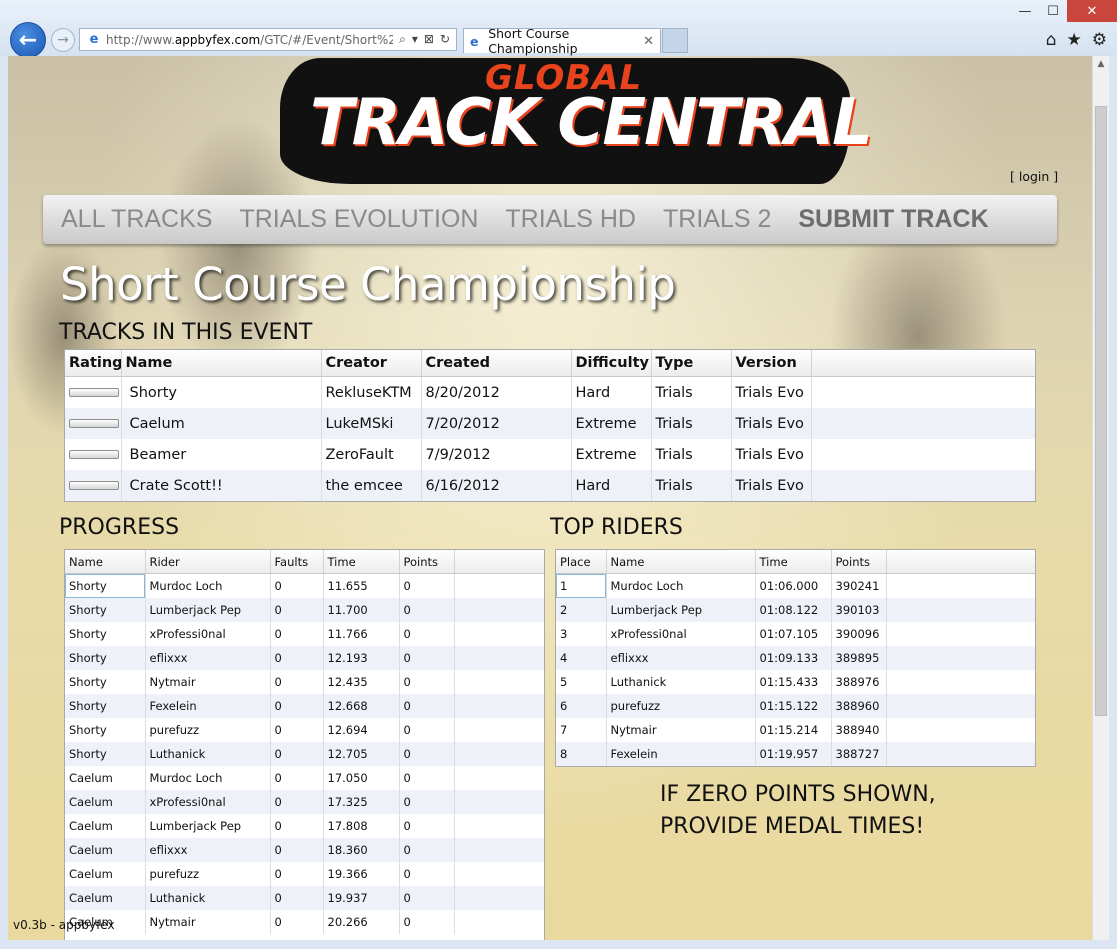  What do you see at coordinates (771, 392) in the screenshot?
I see `track-version-cell: Trials Evo` at bounding box center [771, 392].